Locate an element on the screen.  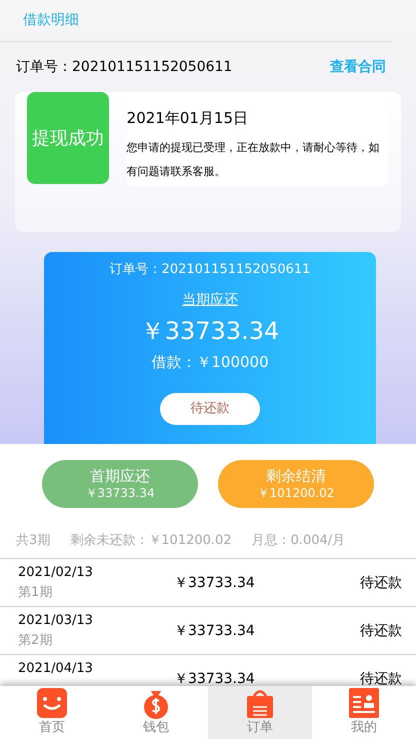
status-date: 2021年01月15日 is located at coordinates (188, 118).